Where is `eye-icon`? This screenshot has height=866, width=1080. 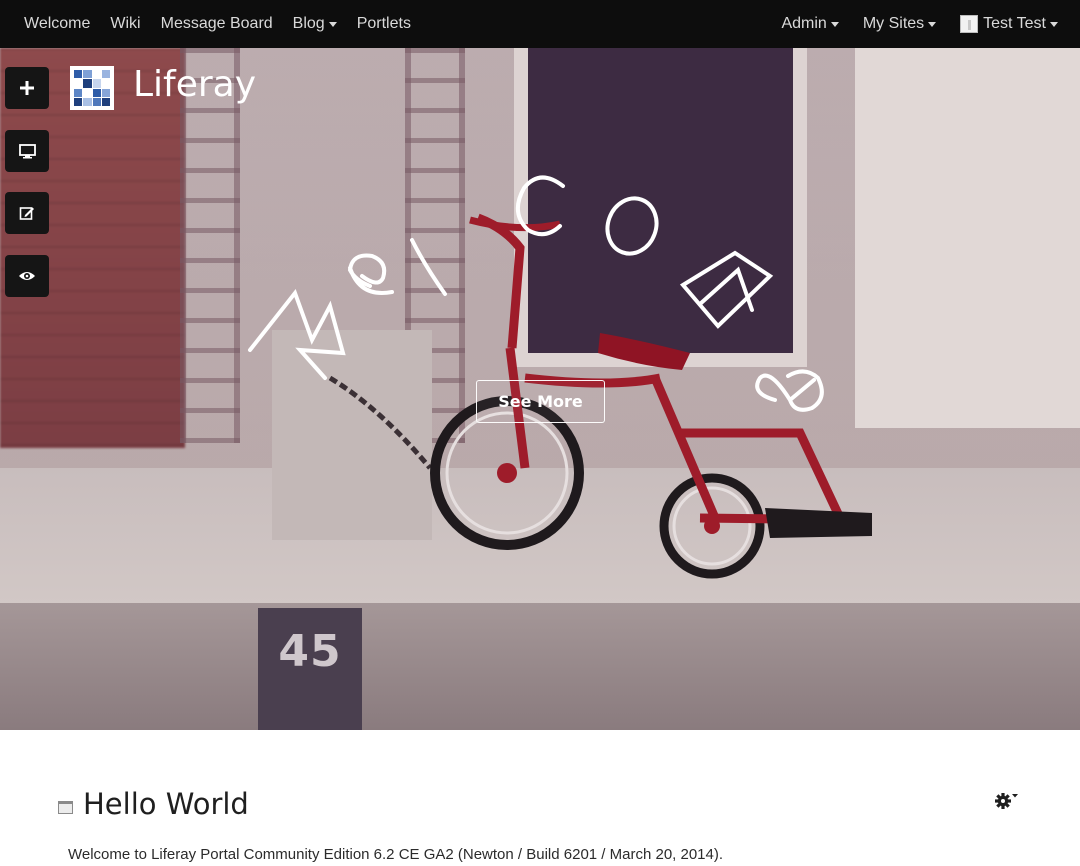
eye-icon is located at coordinates (27, 276).